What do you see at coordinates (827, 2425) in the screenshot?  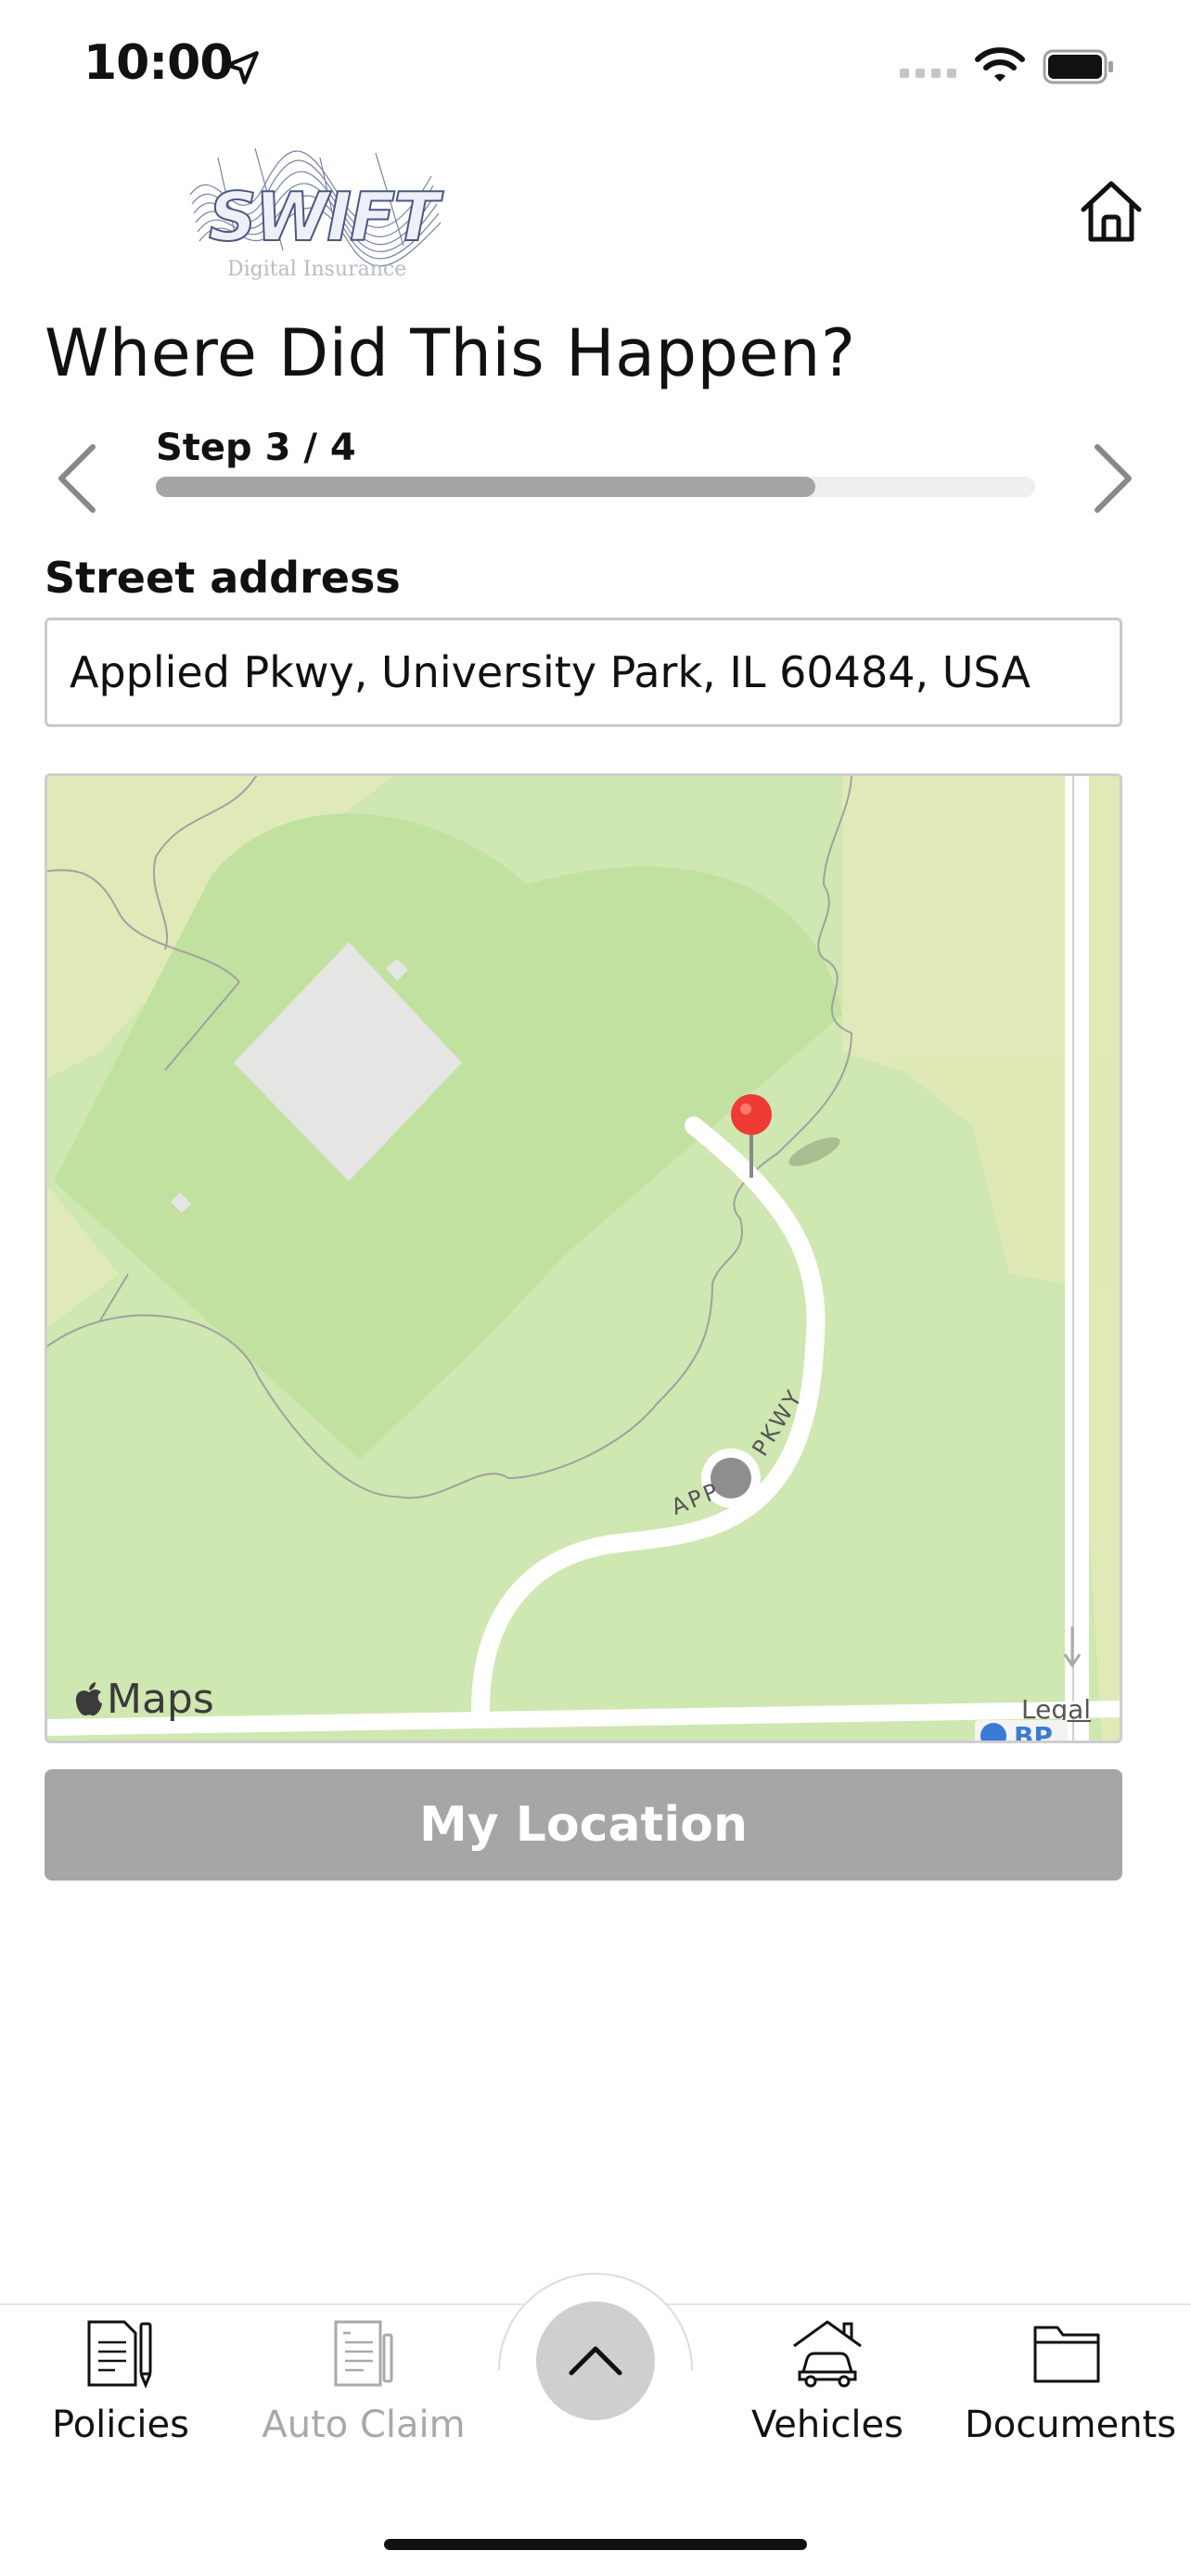 I see `tab-vehicles-label: Vehicles` at bounding box center [827, 2425].